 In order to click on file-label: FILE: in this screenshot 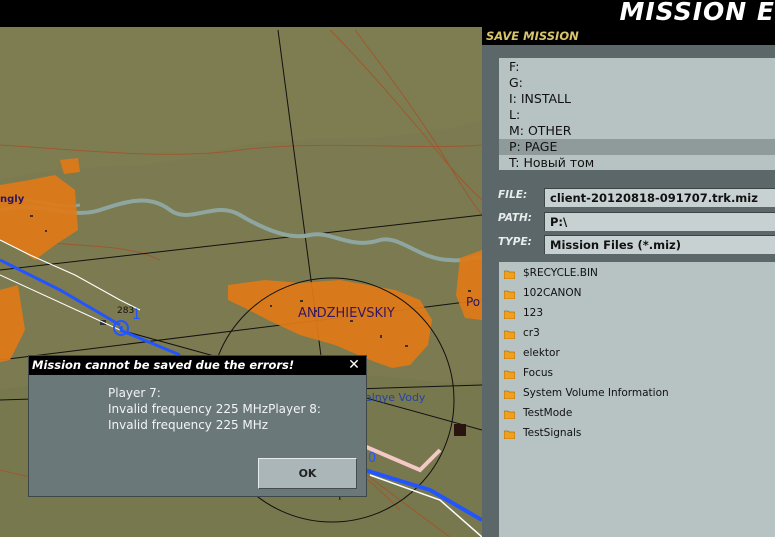, I will do `click(513, 195)`.